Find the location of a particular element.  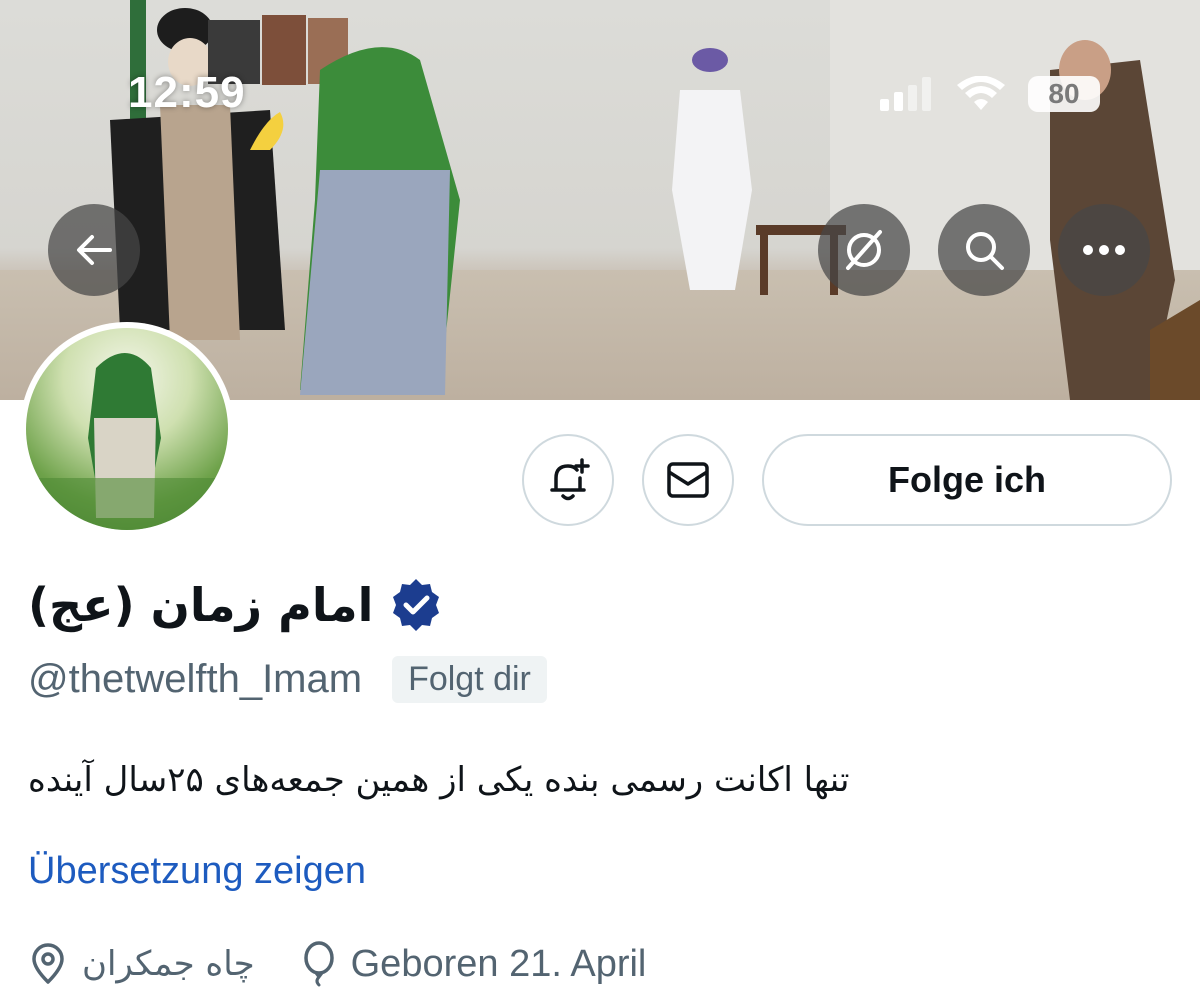

more-button is located at coordinates (1104, 250).